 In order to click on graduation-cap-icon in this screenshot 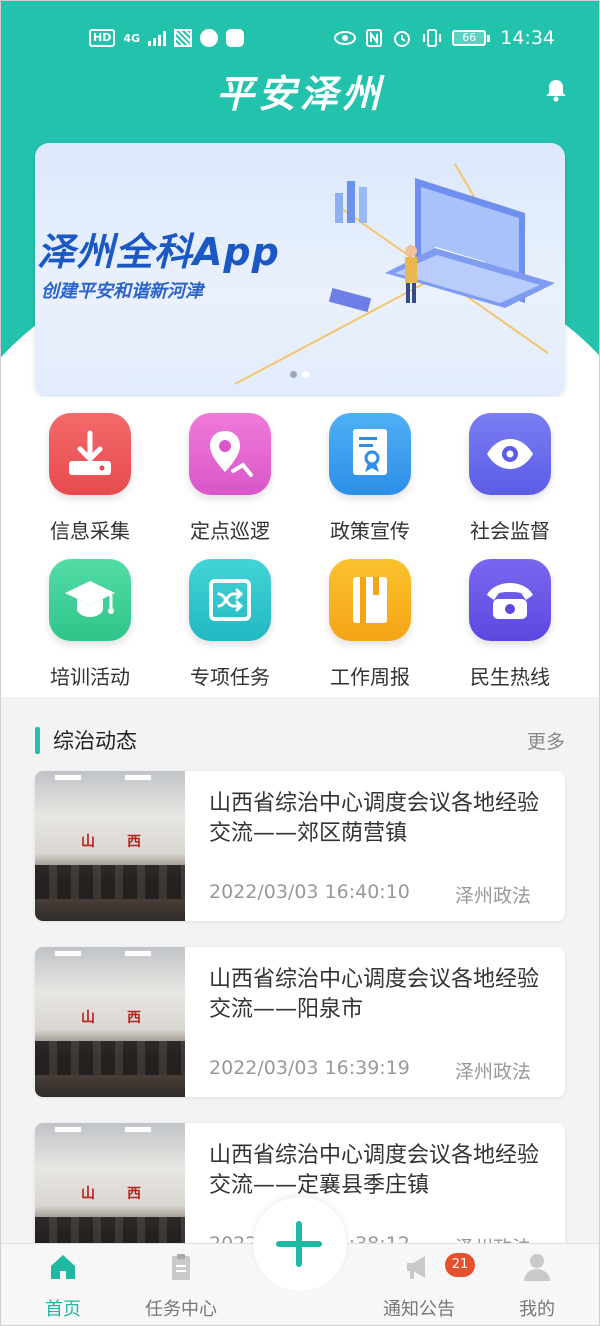, I will do `click(90, 600)`.